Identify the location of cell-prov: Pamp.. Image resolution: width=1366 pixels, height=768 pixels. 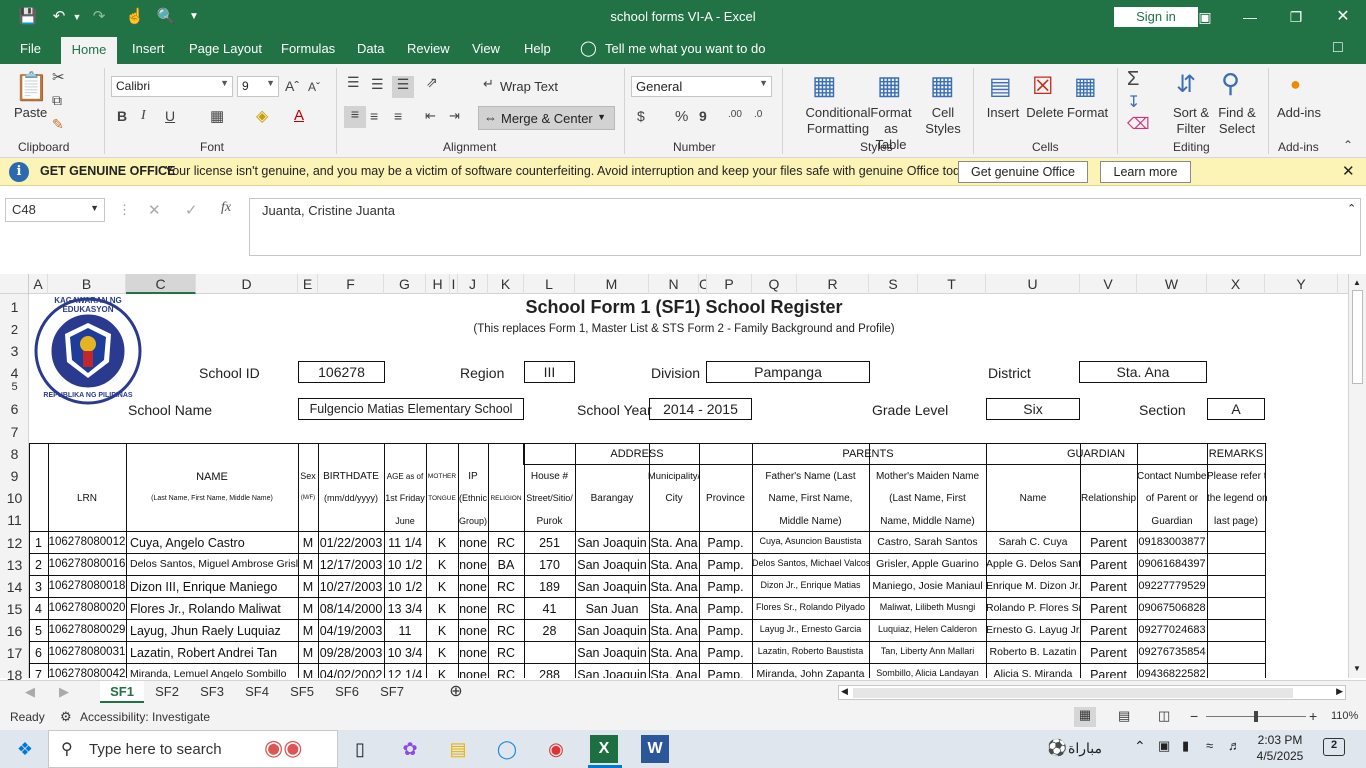
(725, 653).